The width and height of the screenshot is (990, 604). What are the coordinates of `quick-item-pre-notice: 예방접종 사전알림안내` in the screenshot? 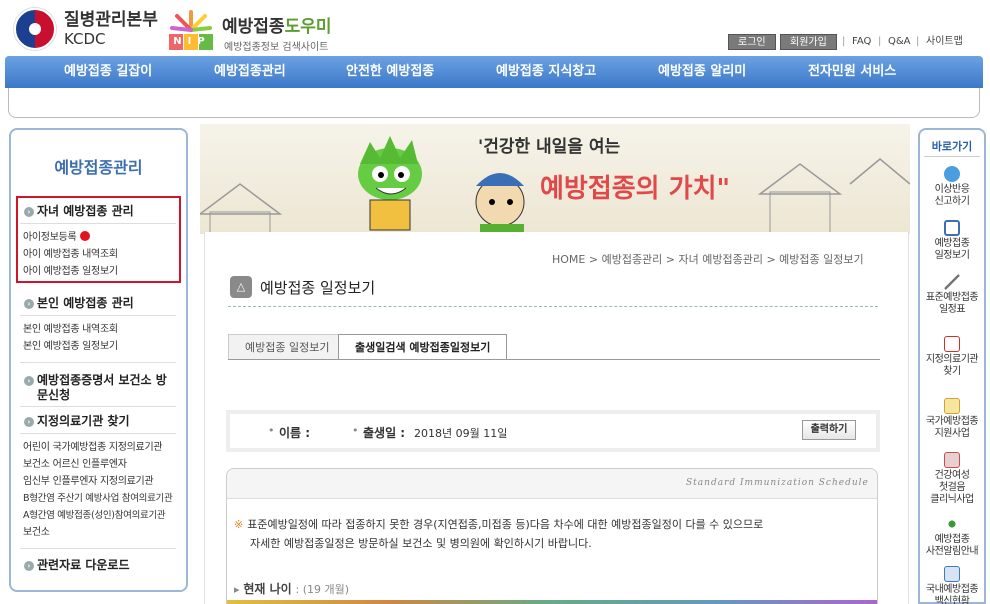 It's located at (952, 537).